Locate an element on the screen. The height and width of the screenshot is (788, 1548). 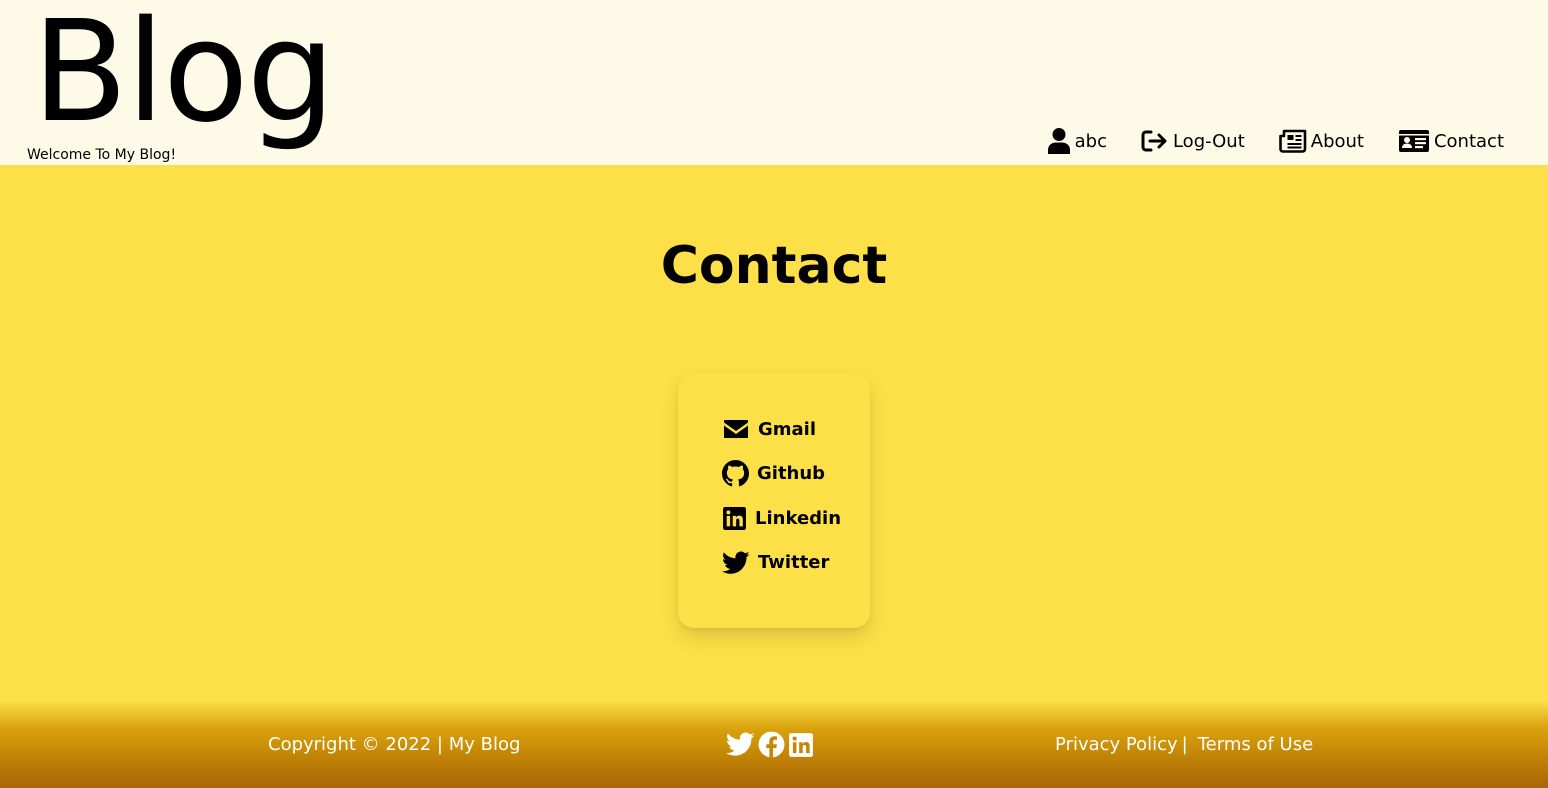
contact-gmail-link: Gmail is located at coordinates (781, 429).